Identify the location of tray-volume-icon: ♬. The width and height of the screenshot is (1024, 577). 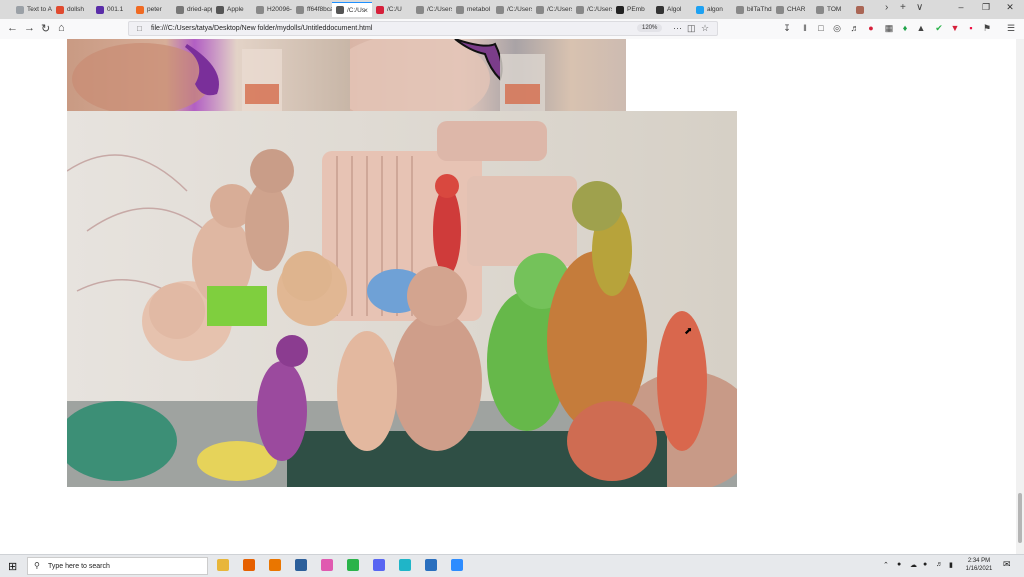
(939, 564).